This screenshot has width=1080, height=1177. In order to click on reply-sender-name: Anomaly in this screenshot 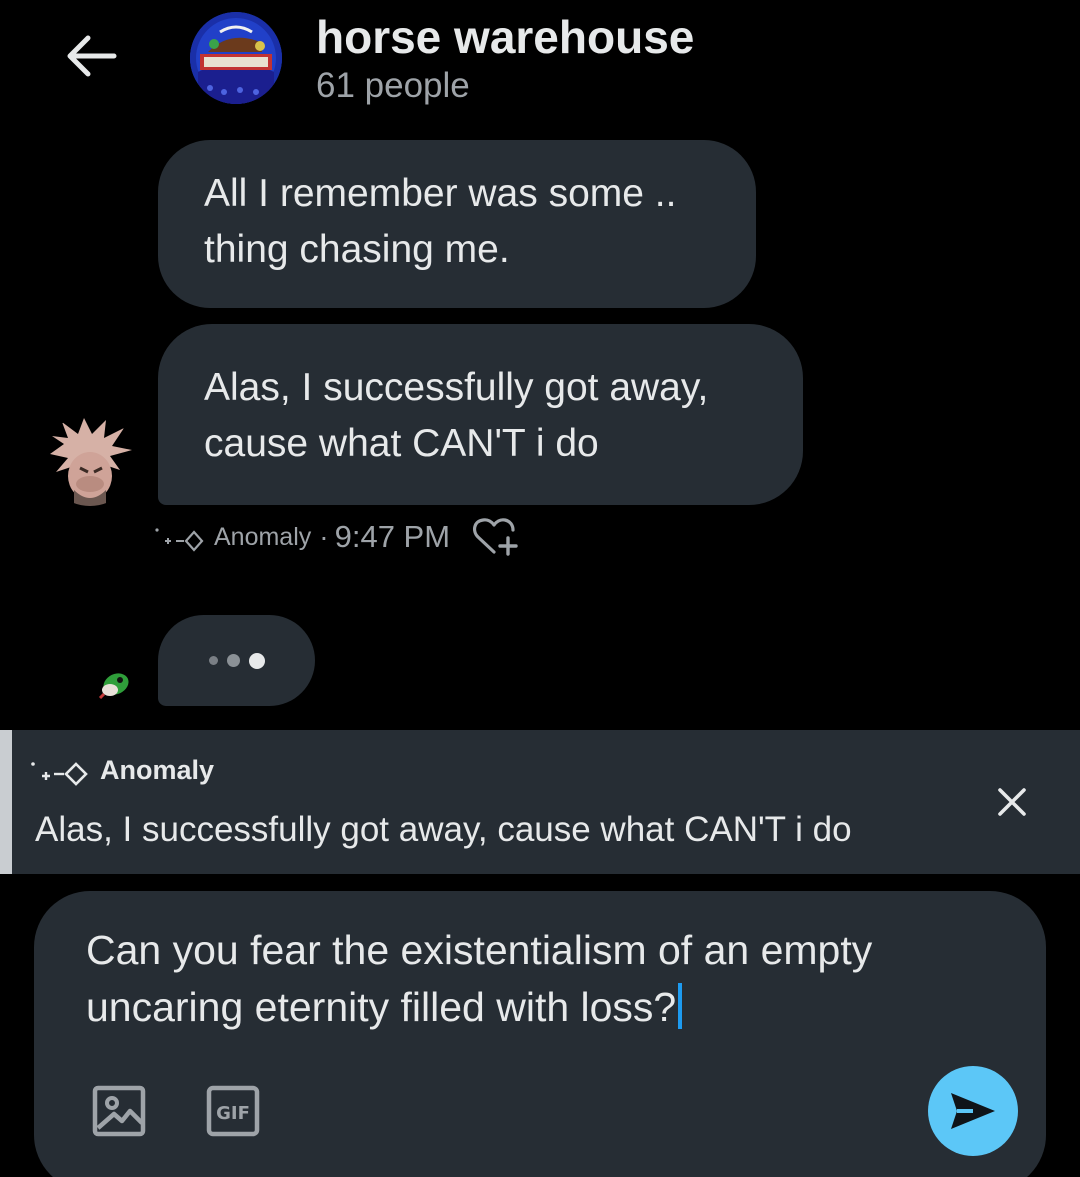, I will do `click(157, 769)`.